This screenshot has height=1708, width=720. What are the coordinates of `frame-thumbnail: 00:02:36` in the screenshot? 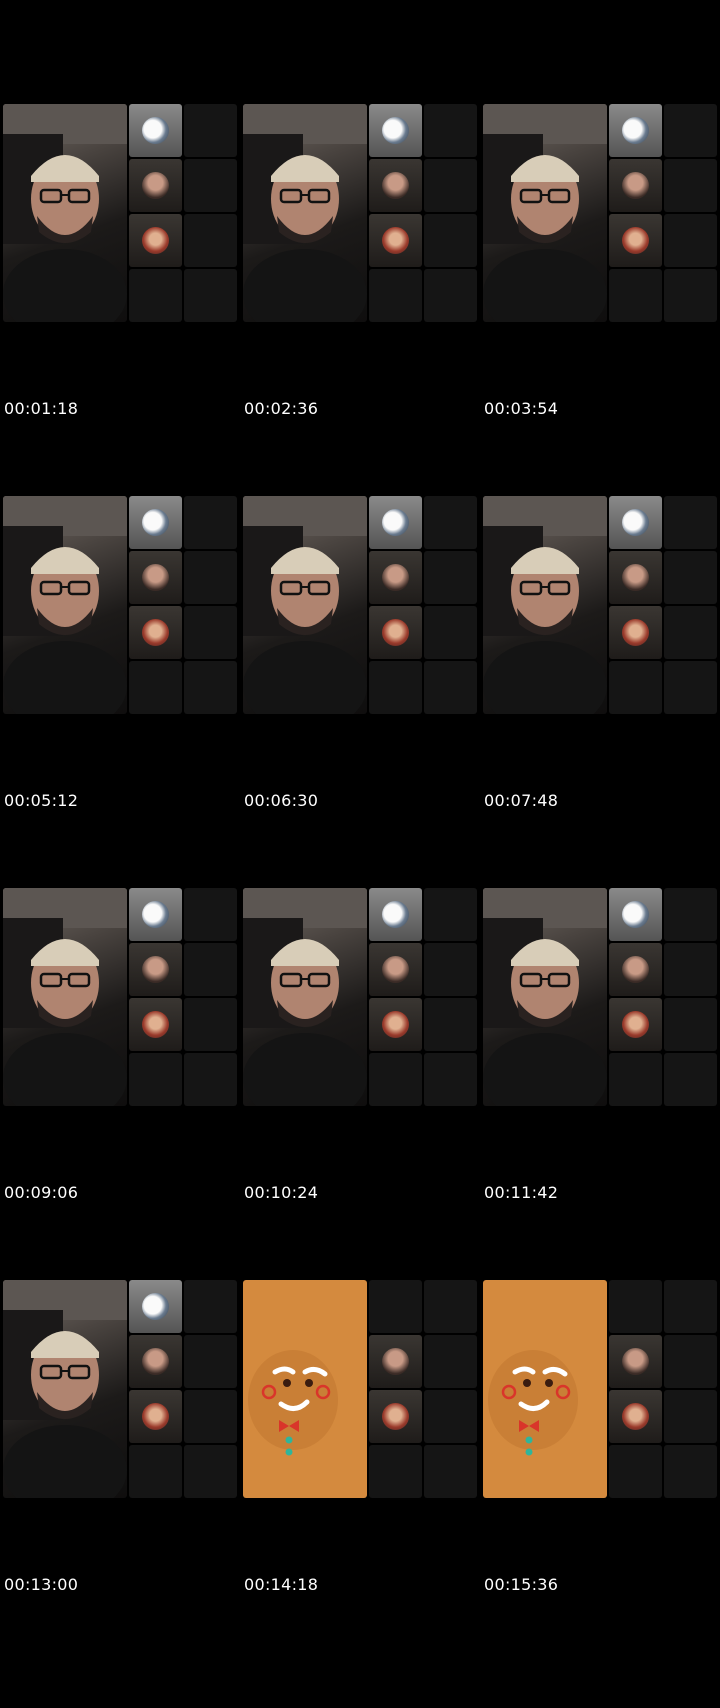 It's located at (360, 209).